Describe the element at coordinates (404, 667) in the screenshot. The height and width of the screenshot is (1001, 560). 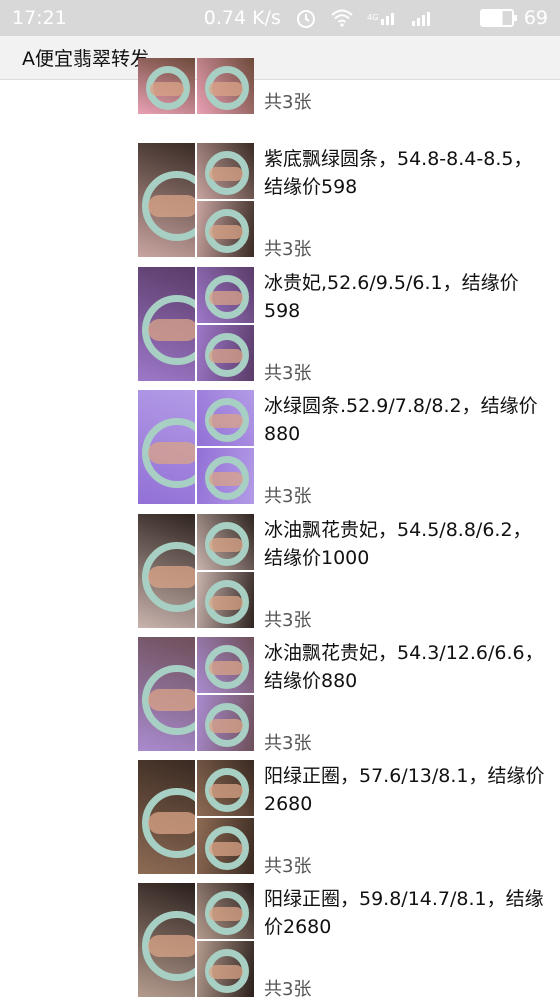
I see `post-caption: 冰油飘花贵妃，54.3/12.6/6.6，结缘价880` at that location.